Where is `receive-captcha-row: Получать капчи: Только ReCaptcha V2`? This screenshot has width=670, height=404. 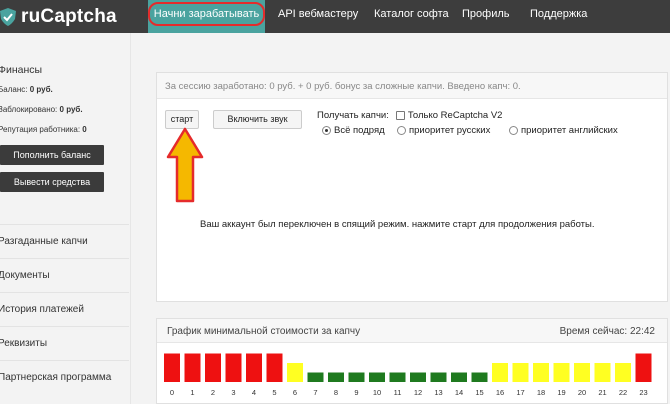 receive-captcha-row: Получать капчи: Только ReCaptcha V2 is located at coordinates (409, 115).